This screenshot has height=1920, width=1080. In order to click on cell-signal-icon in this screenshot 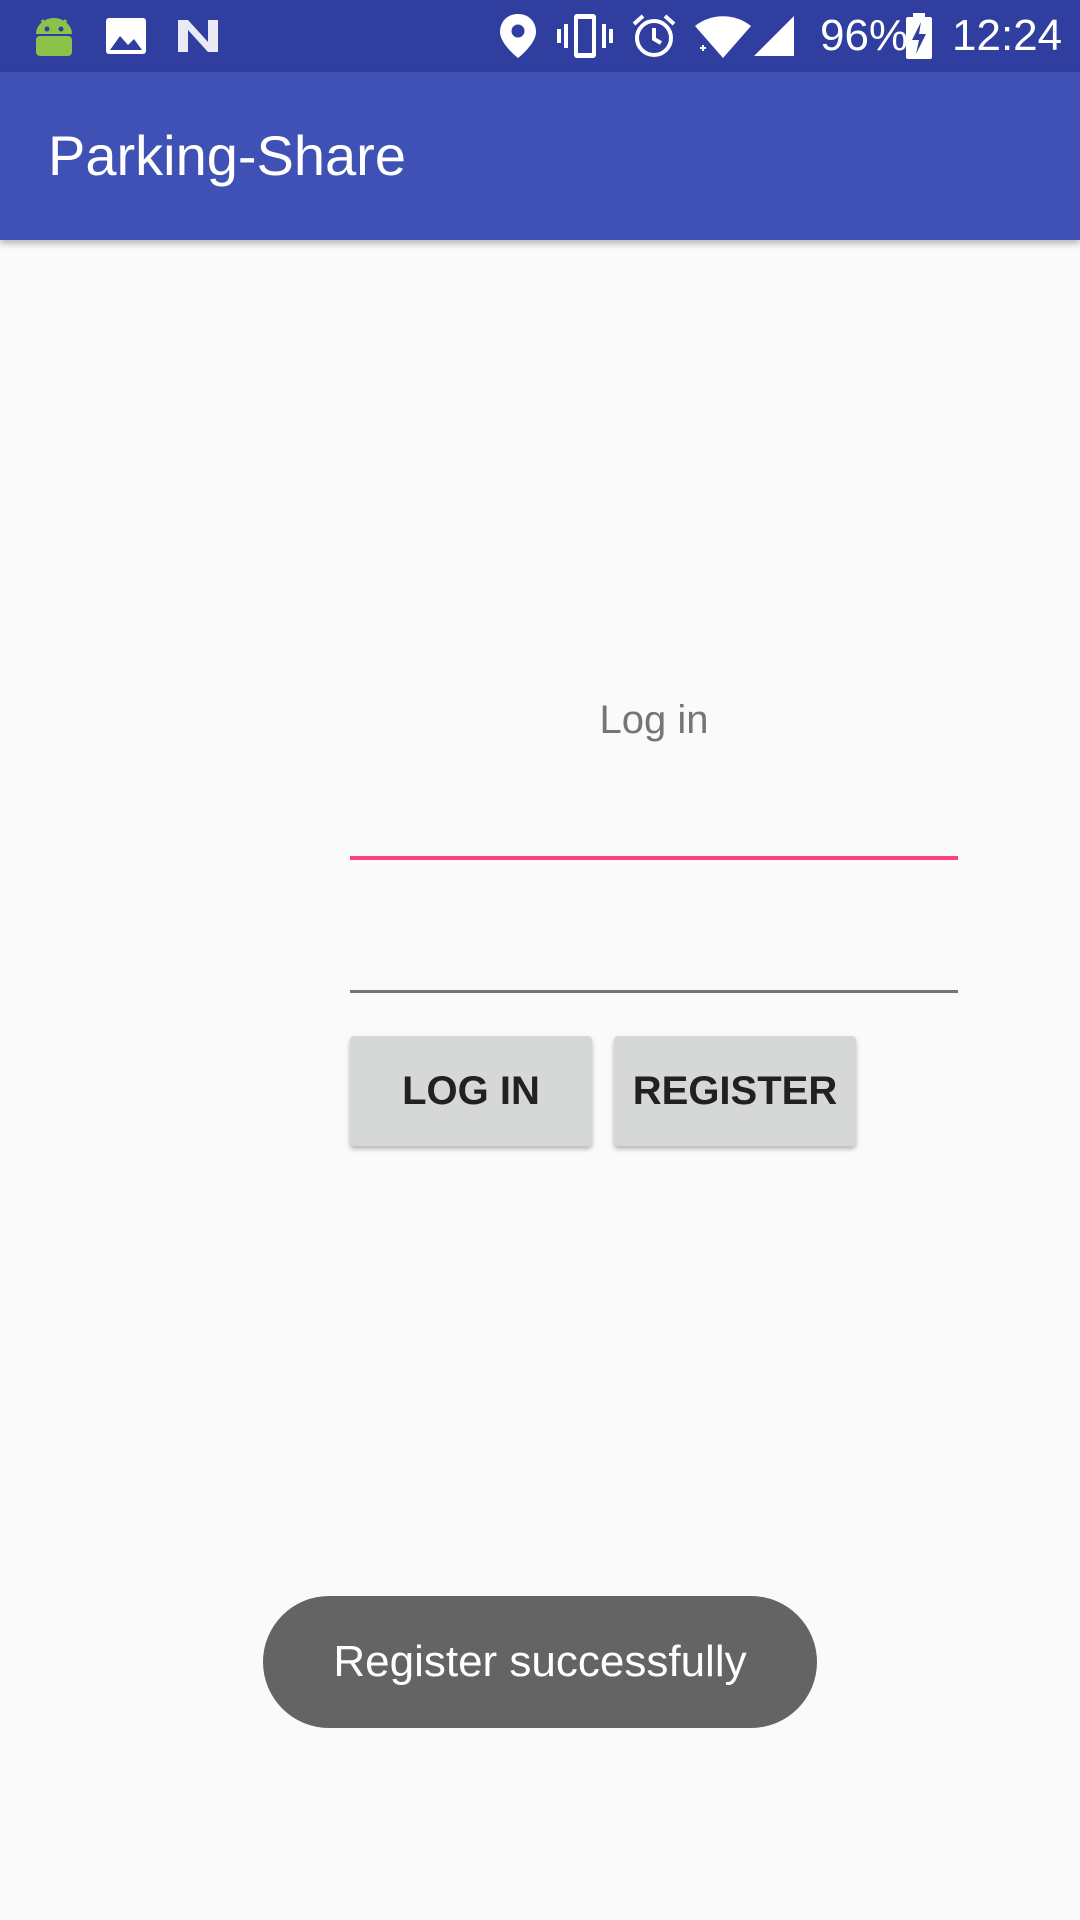, I will do `click(774, 36)`.